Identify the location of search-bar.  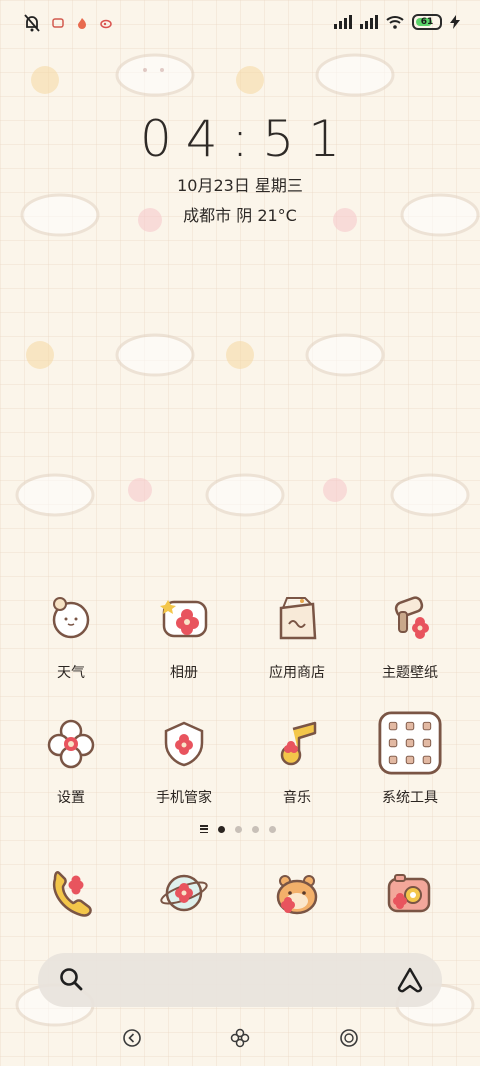
(240, 980).